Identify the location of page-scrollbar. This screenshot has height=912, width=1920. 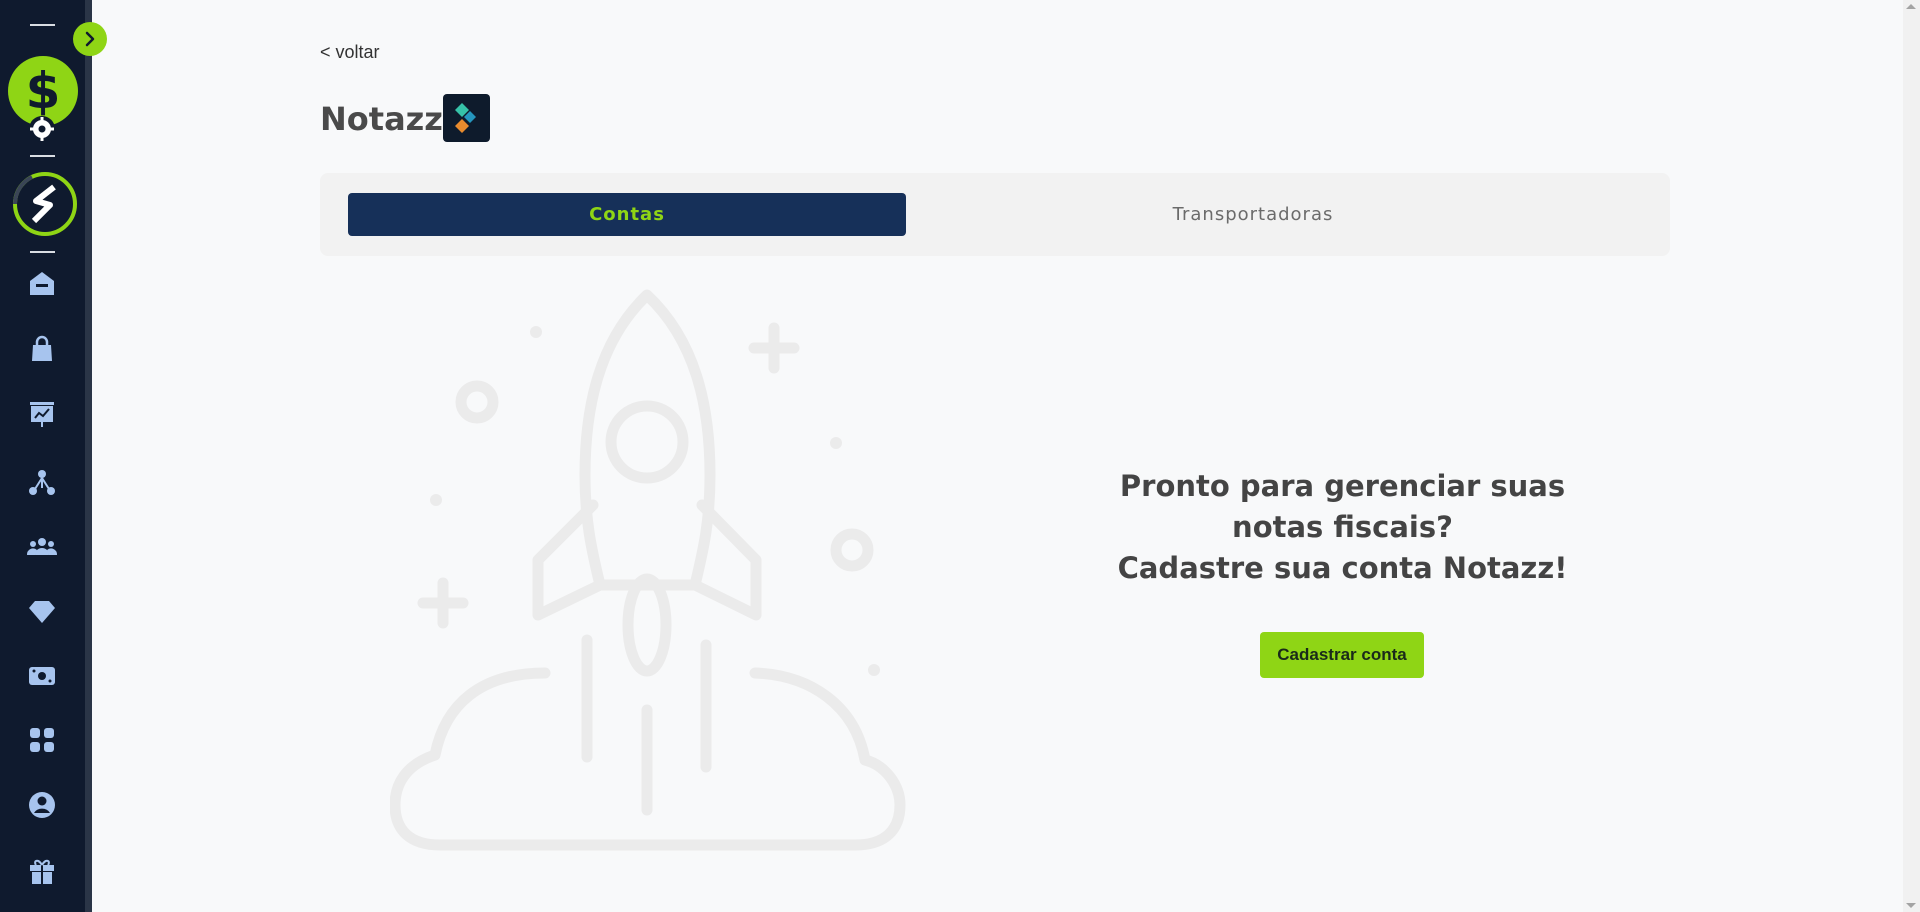
(1911, 456).